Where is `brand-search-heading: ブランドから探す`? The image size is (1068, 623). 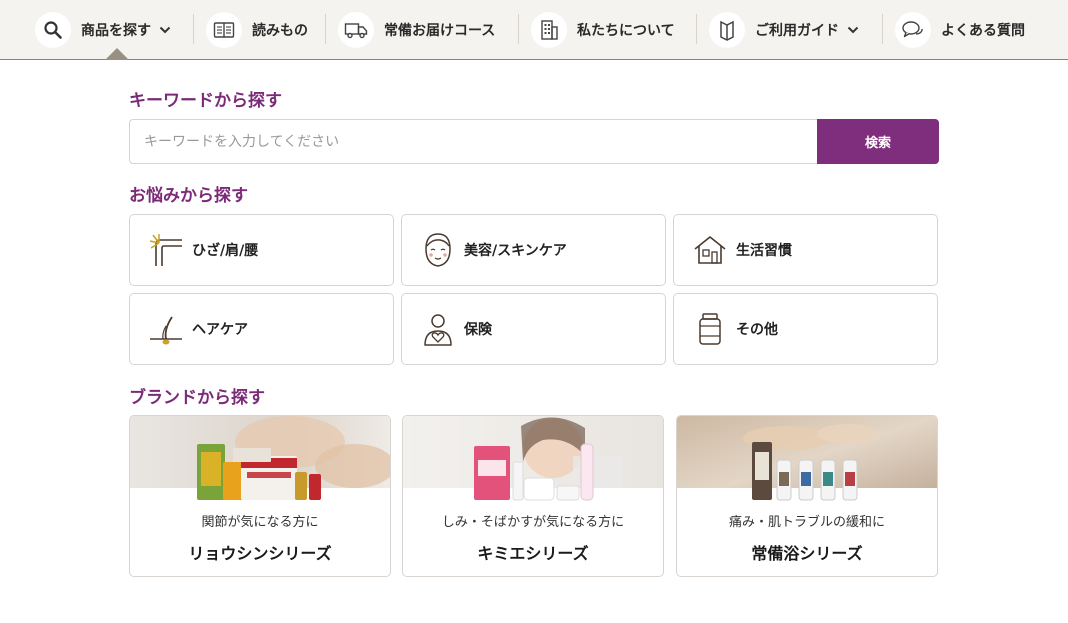
brand-search-heading: ブランドから探す is located at coordinates (197, 398).